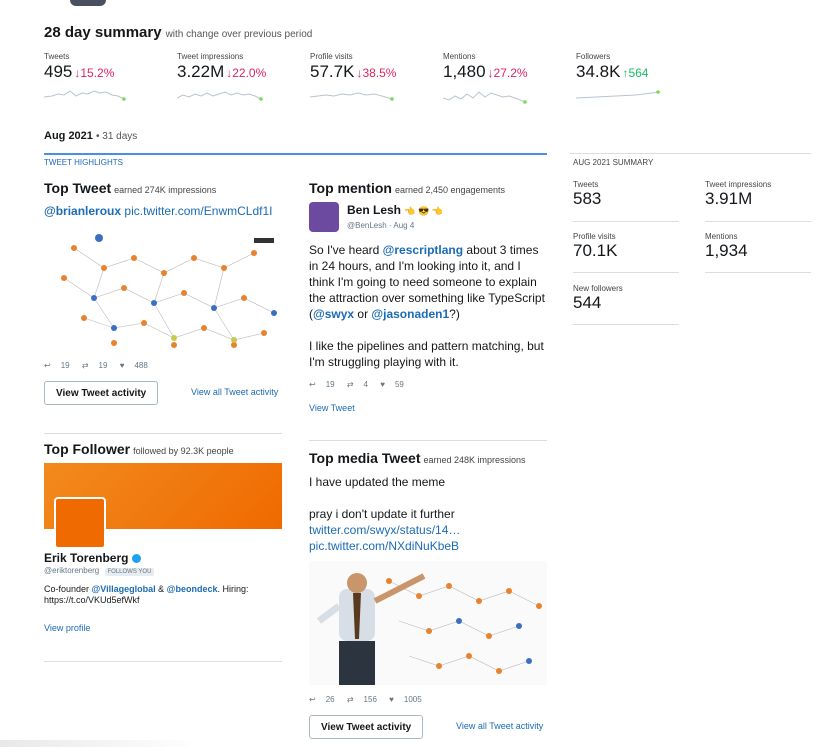 The width and height of the screenshot is (839, 747). What do you see at coordinates (726, 250) in the screenshot?
I see `aug-stat-value: 1,934` at bounding box center [726, 250].